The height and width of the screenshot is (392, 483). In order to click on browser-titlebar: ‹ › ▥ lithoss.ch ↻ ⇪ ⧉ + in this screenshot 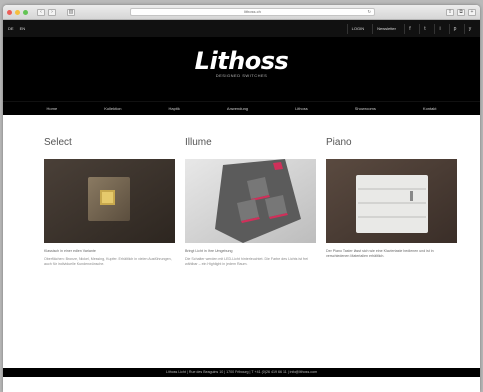, I will do `click(241, 12)`.